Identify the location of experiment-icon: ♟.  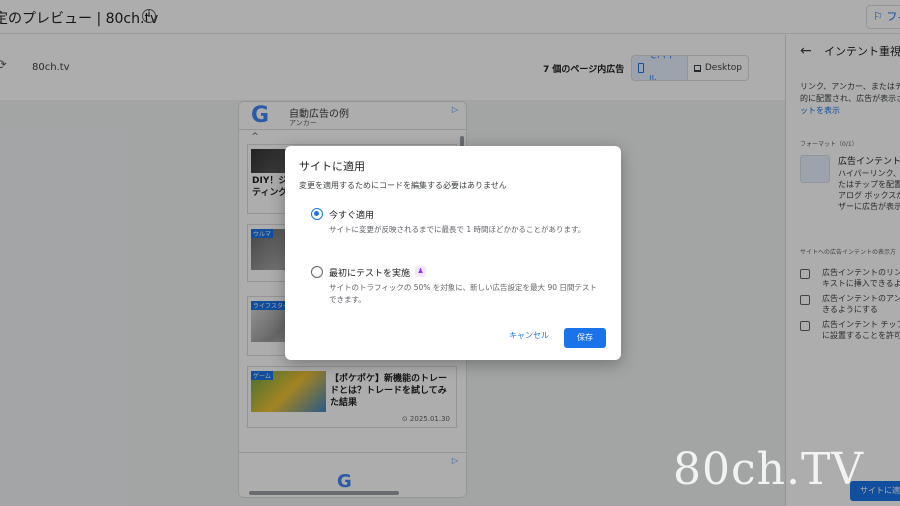
(420, 271).